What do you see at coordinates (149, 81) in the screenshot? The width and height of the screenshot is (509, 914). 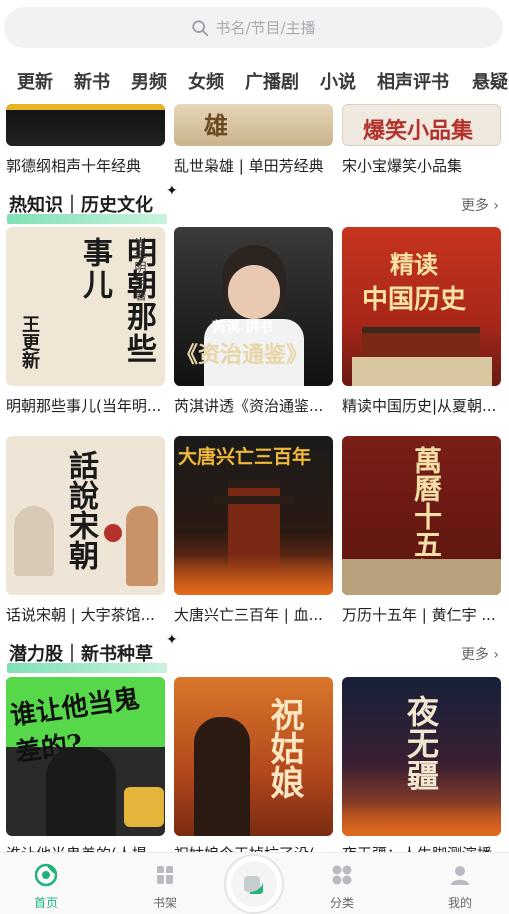 I see `tab-male: 男频` at bounding box center [149, 81].